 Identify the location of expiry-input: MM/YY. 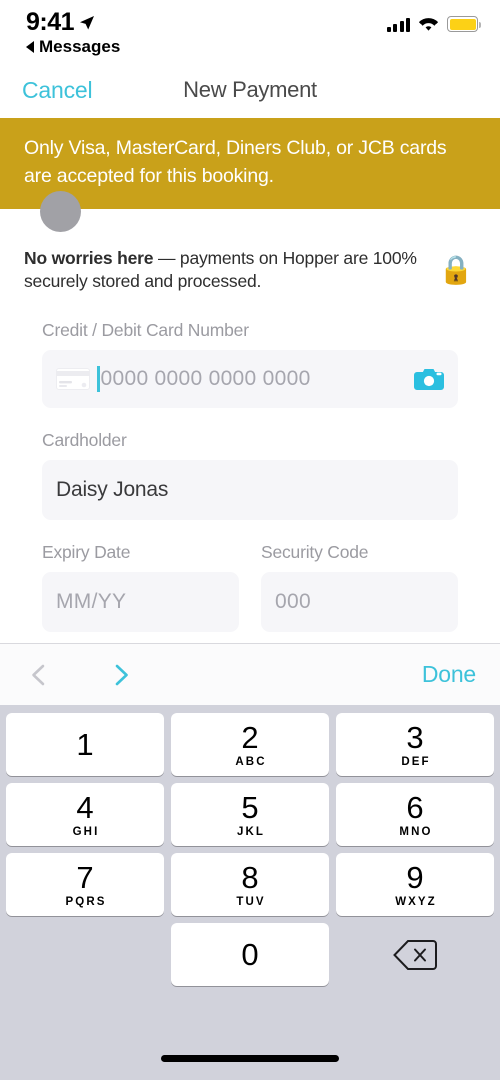
(140, 601).